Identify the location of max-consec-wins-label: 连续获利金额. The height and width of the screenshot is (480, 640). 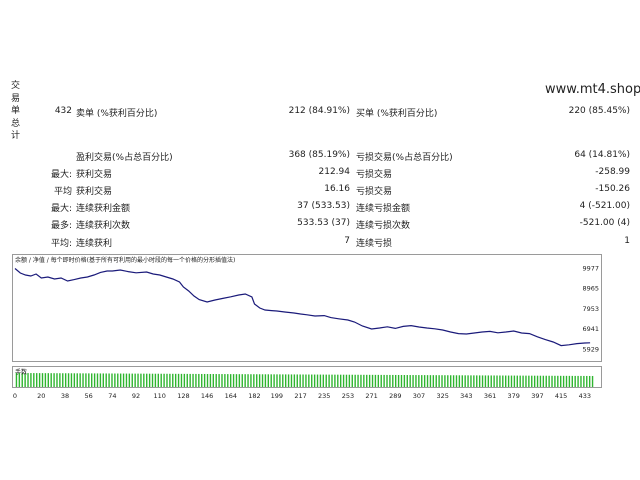
(103, 209).